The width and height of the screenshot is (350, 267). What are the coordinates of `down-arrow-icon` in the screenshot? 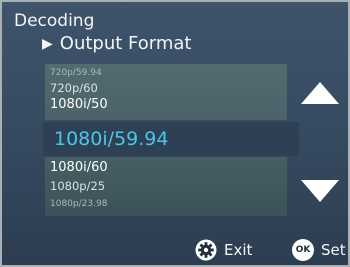 It's located at (320, 191).